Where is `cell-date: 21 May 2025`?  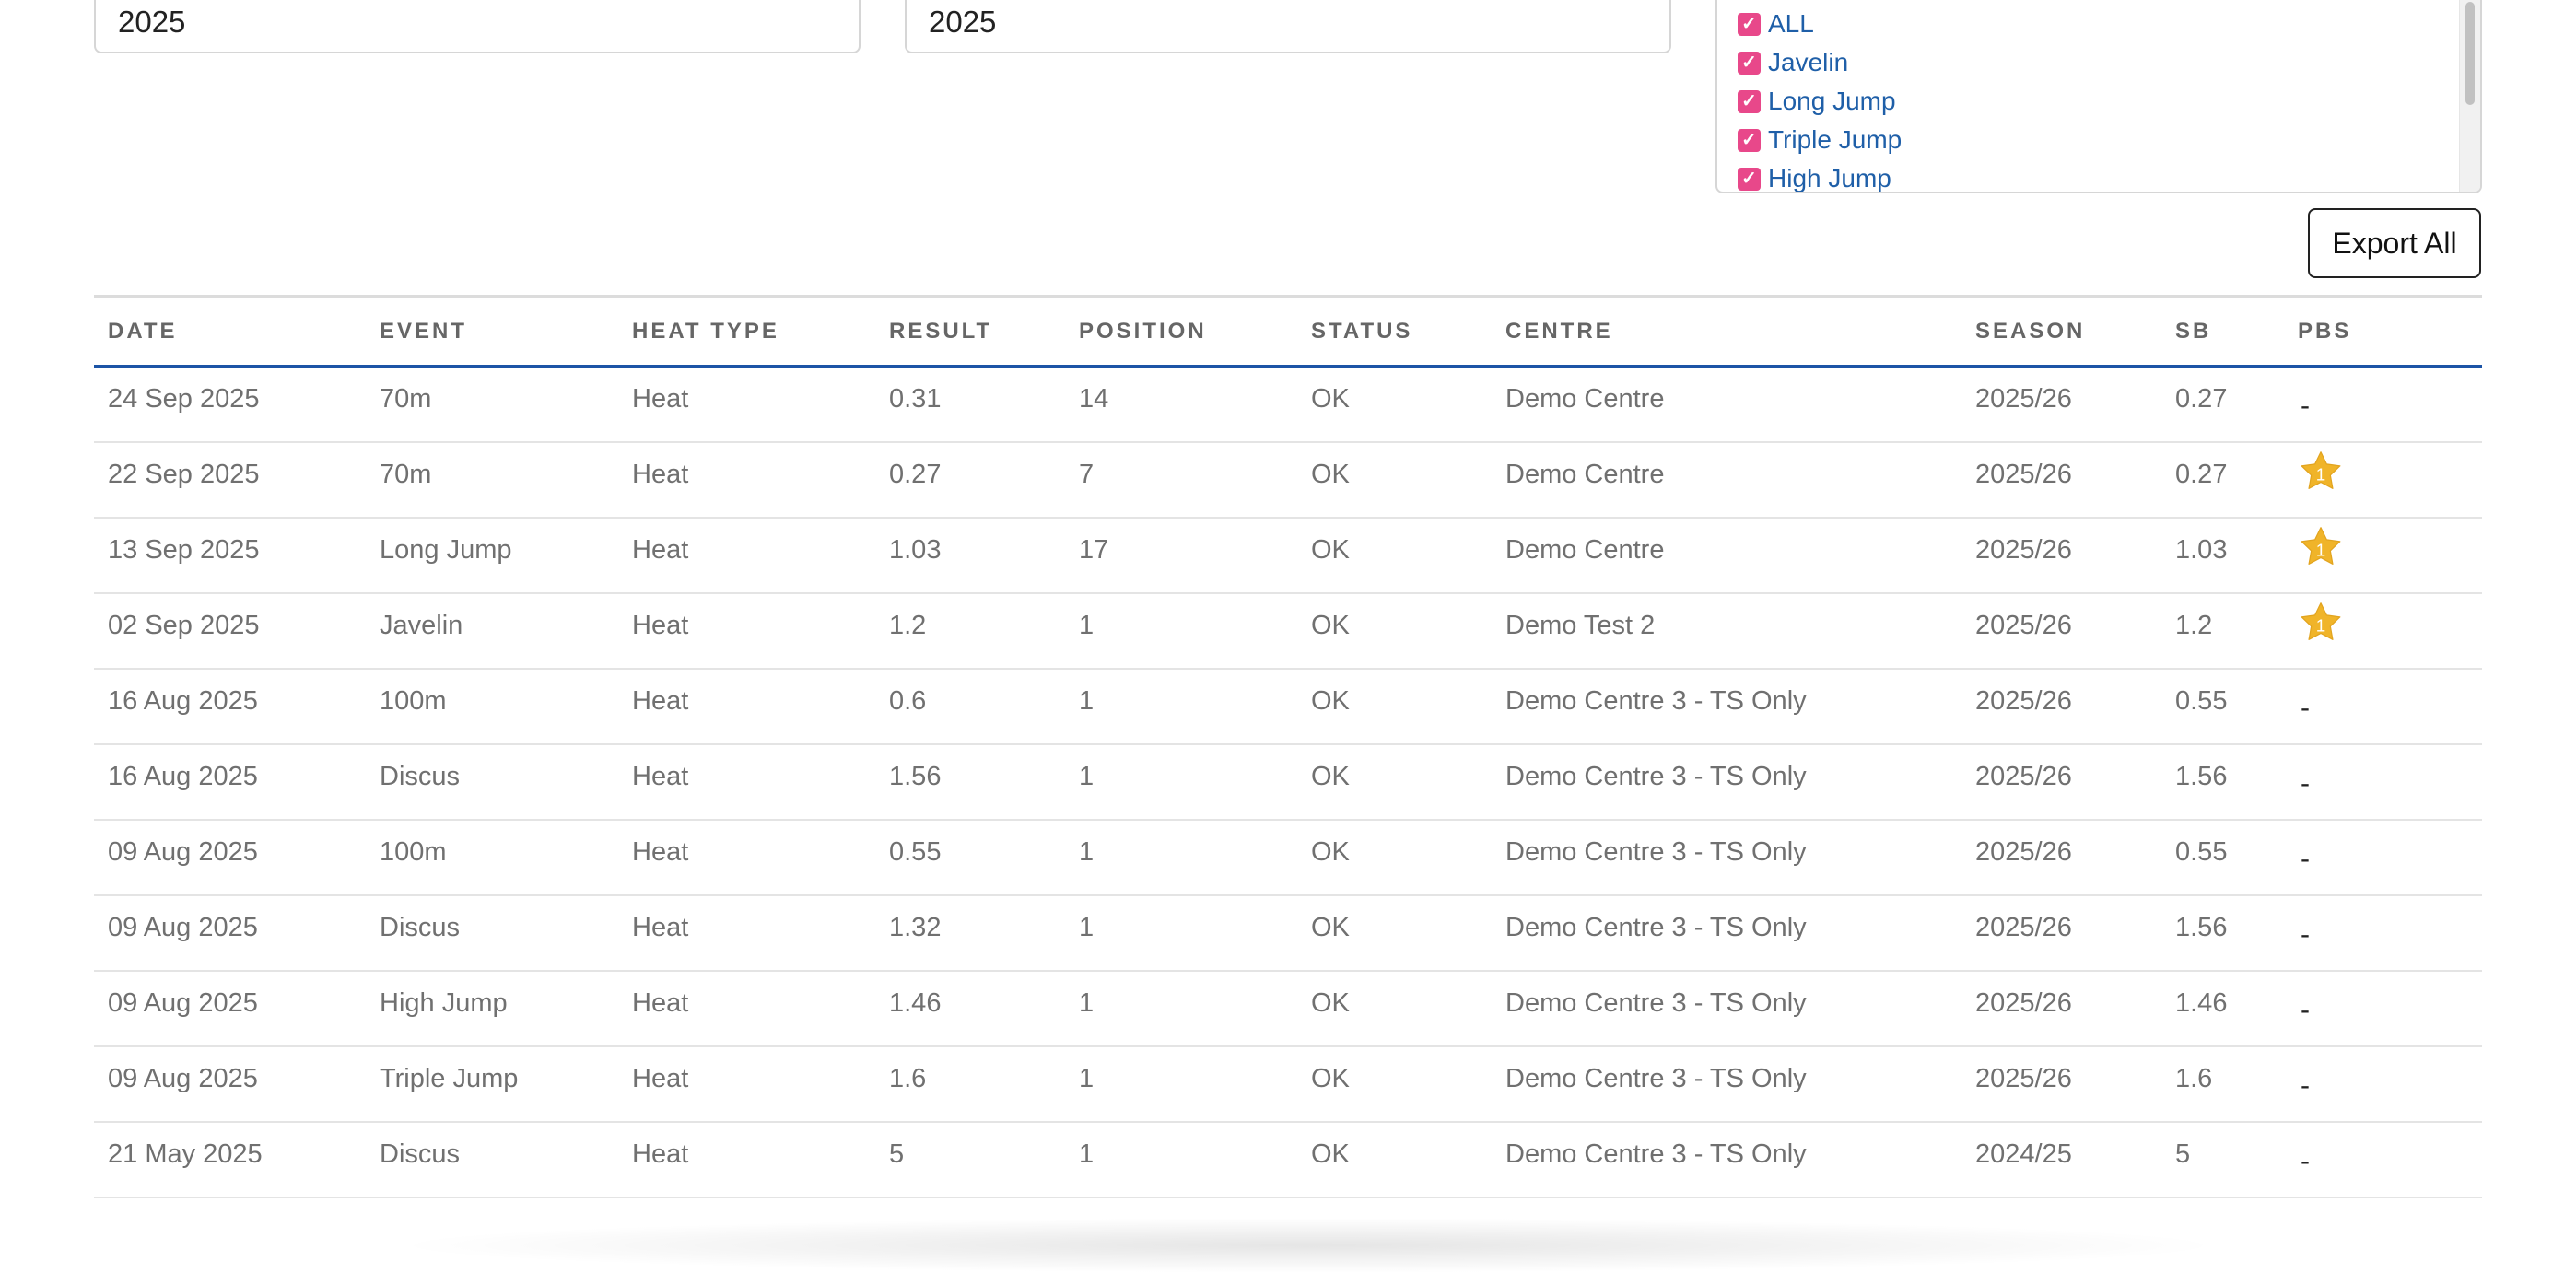 cell-date: 21 May 2025 is located at coordinates (230, 1159).